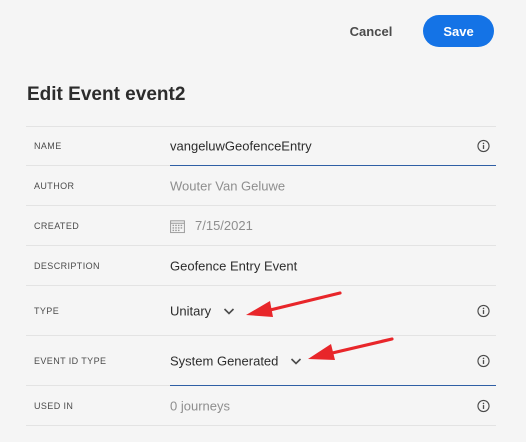 This screenshot has width=526, height=442. Describe the element at coordinates (261, 311) in the screenshot. I see `field-row-type: TYPE Unitary` at that location.